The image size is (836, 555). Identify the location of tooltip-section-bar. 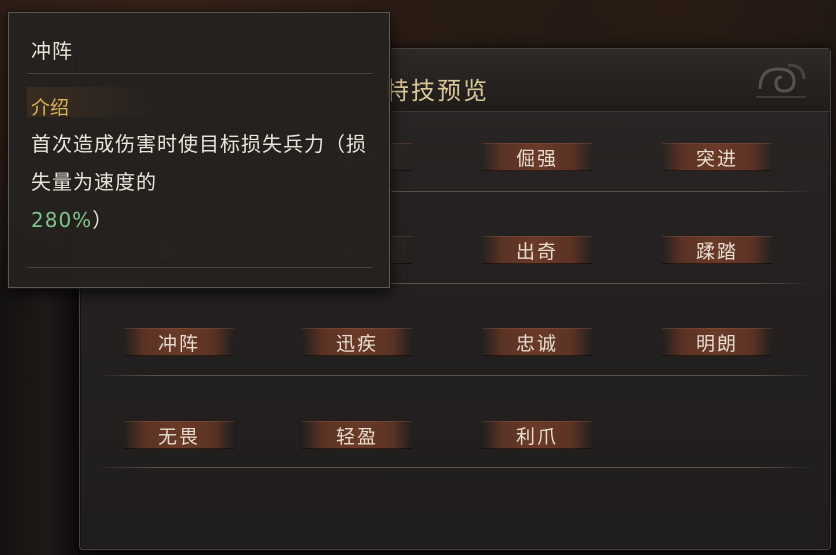
(200, 102).